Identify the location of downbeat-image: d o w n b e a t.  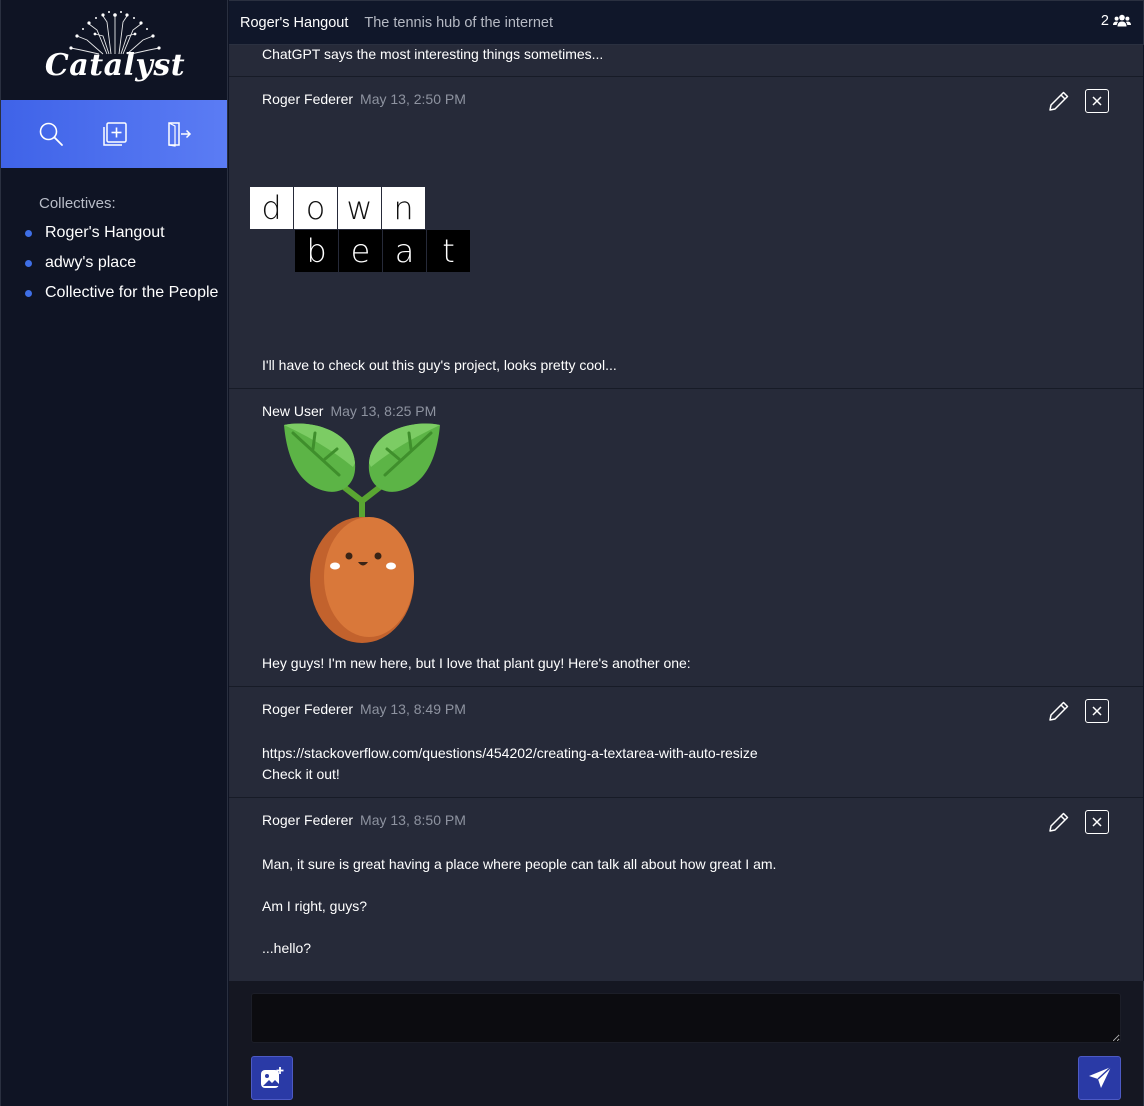
(361, 231).